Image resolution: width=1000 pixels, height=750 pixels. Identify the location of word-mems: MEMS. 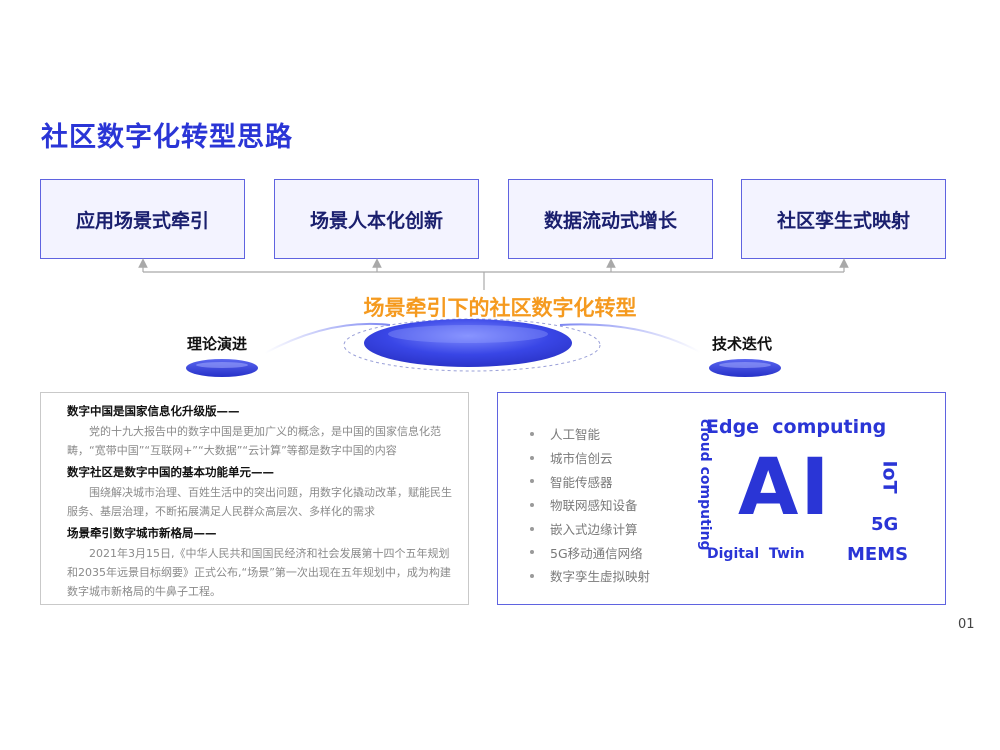
(878, 554).